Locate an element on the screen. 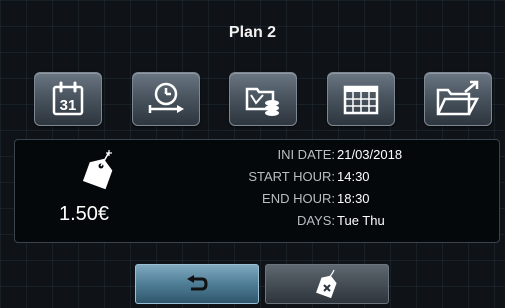  end-hour-row: END HOUR: 18:30 is located at coordinates (315, 199).